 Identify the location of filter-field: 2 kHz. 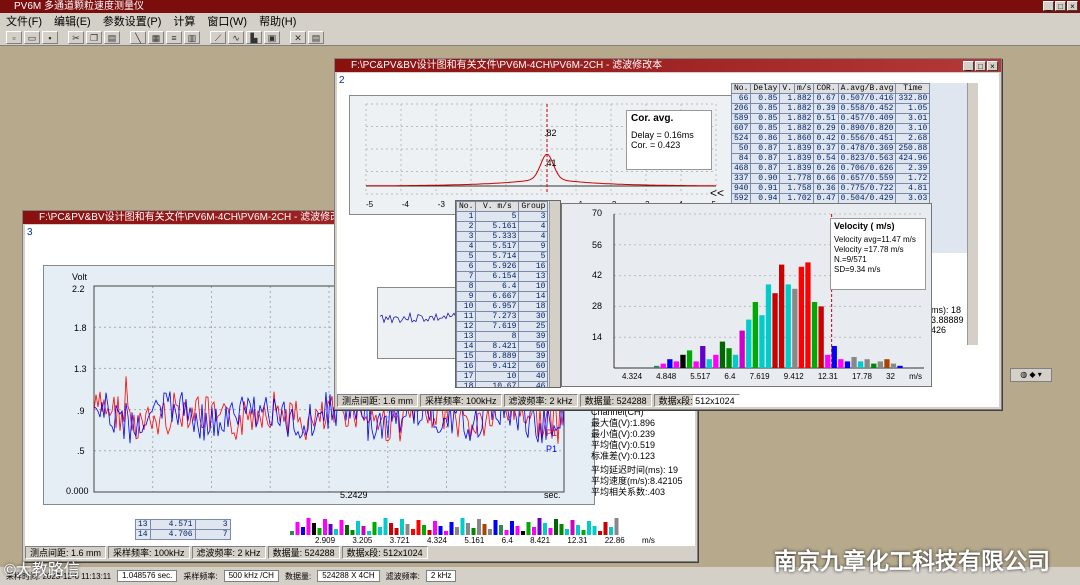
(441, 576).